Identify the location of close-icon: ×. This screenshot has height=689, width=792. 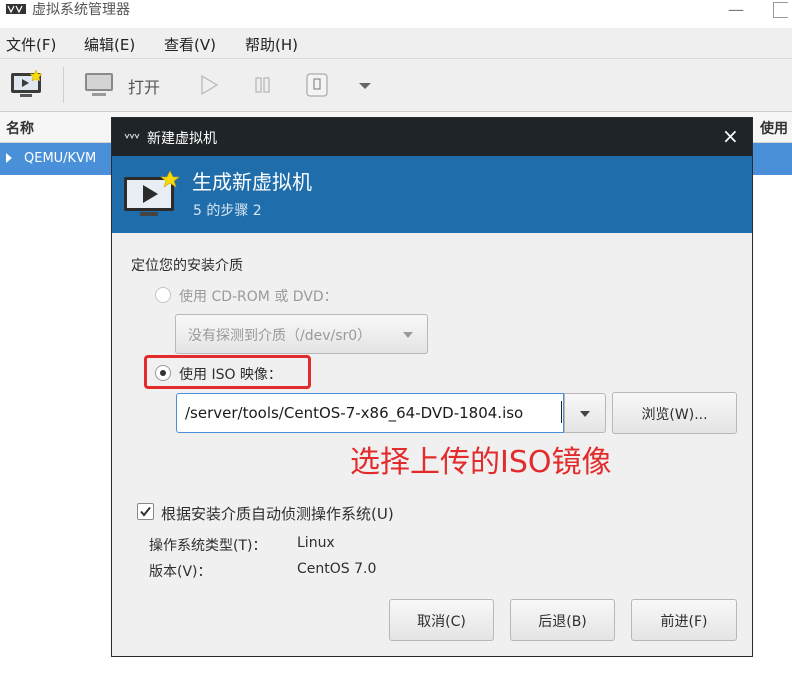
(730, 136).